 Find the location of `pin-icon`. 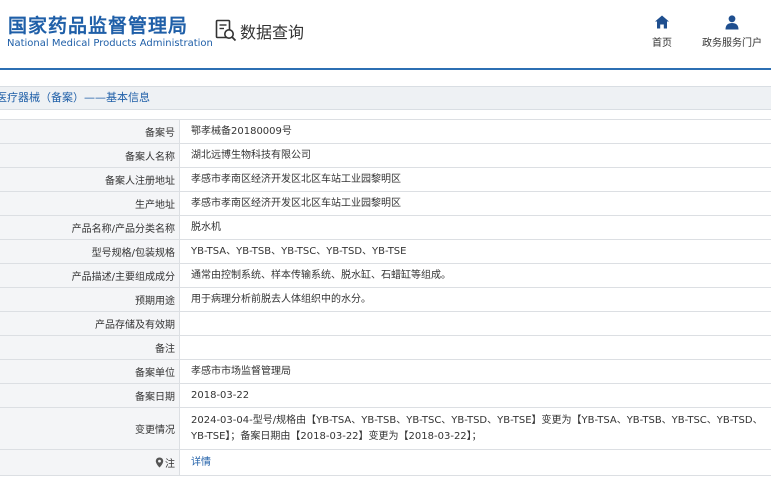

pin-icon is located at coordinates (159, 462).